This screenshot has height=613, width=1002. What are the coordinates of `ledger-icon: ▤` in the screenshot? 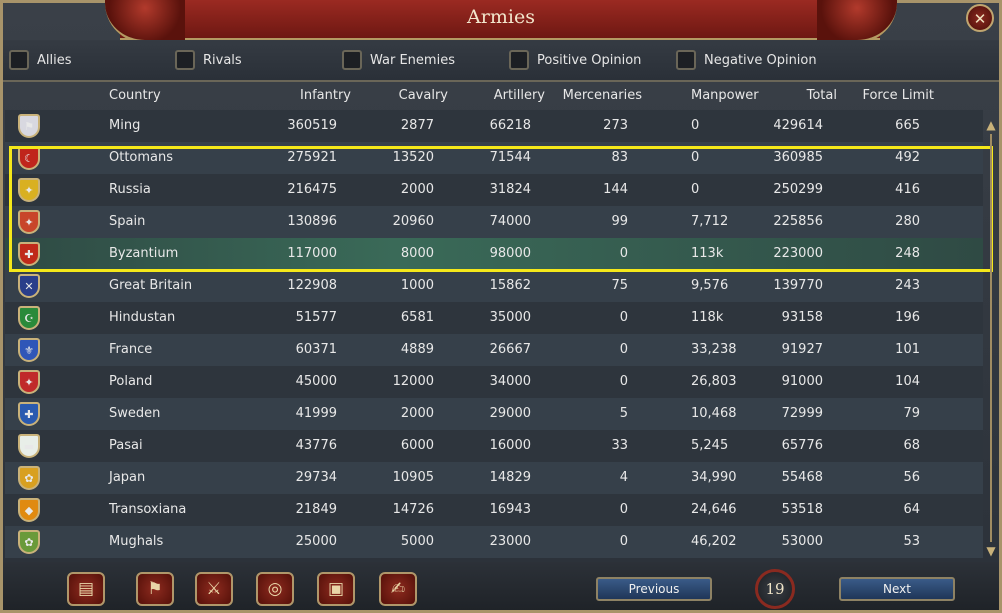 It's located at (86, 589).